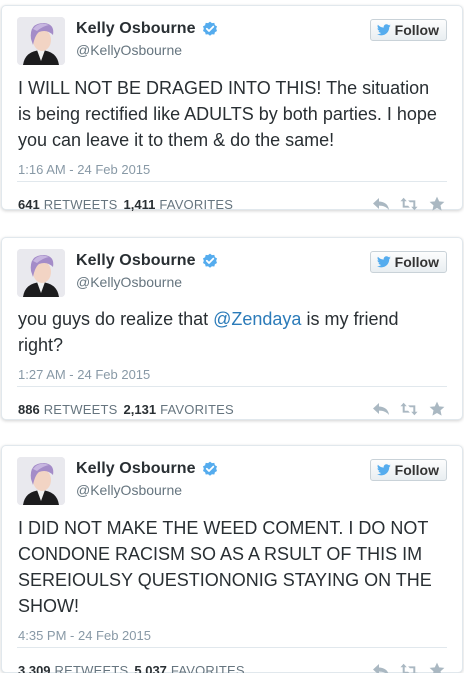 This screenshot has width=464, height=673. Describe the element at coordinates (140, 409) in the screenshot. I see `favorite-count: 2,131` at that location.